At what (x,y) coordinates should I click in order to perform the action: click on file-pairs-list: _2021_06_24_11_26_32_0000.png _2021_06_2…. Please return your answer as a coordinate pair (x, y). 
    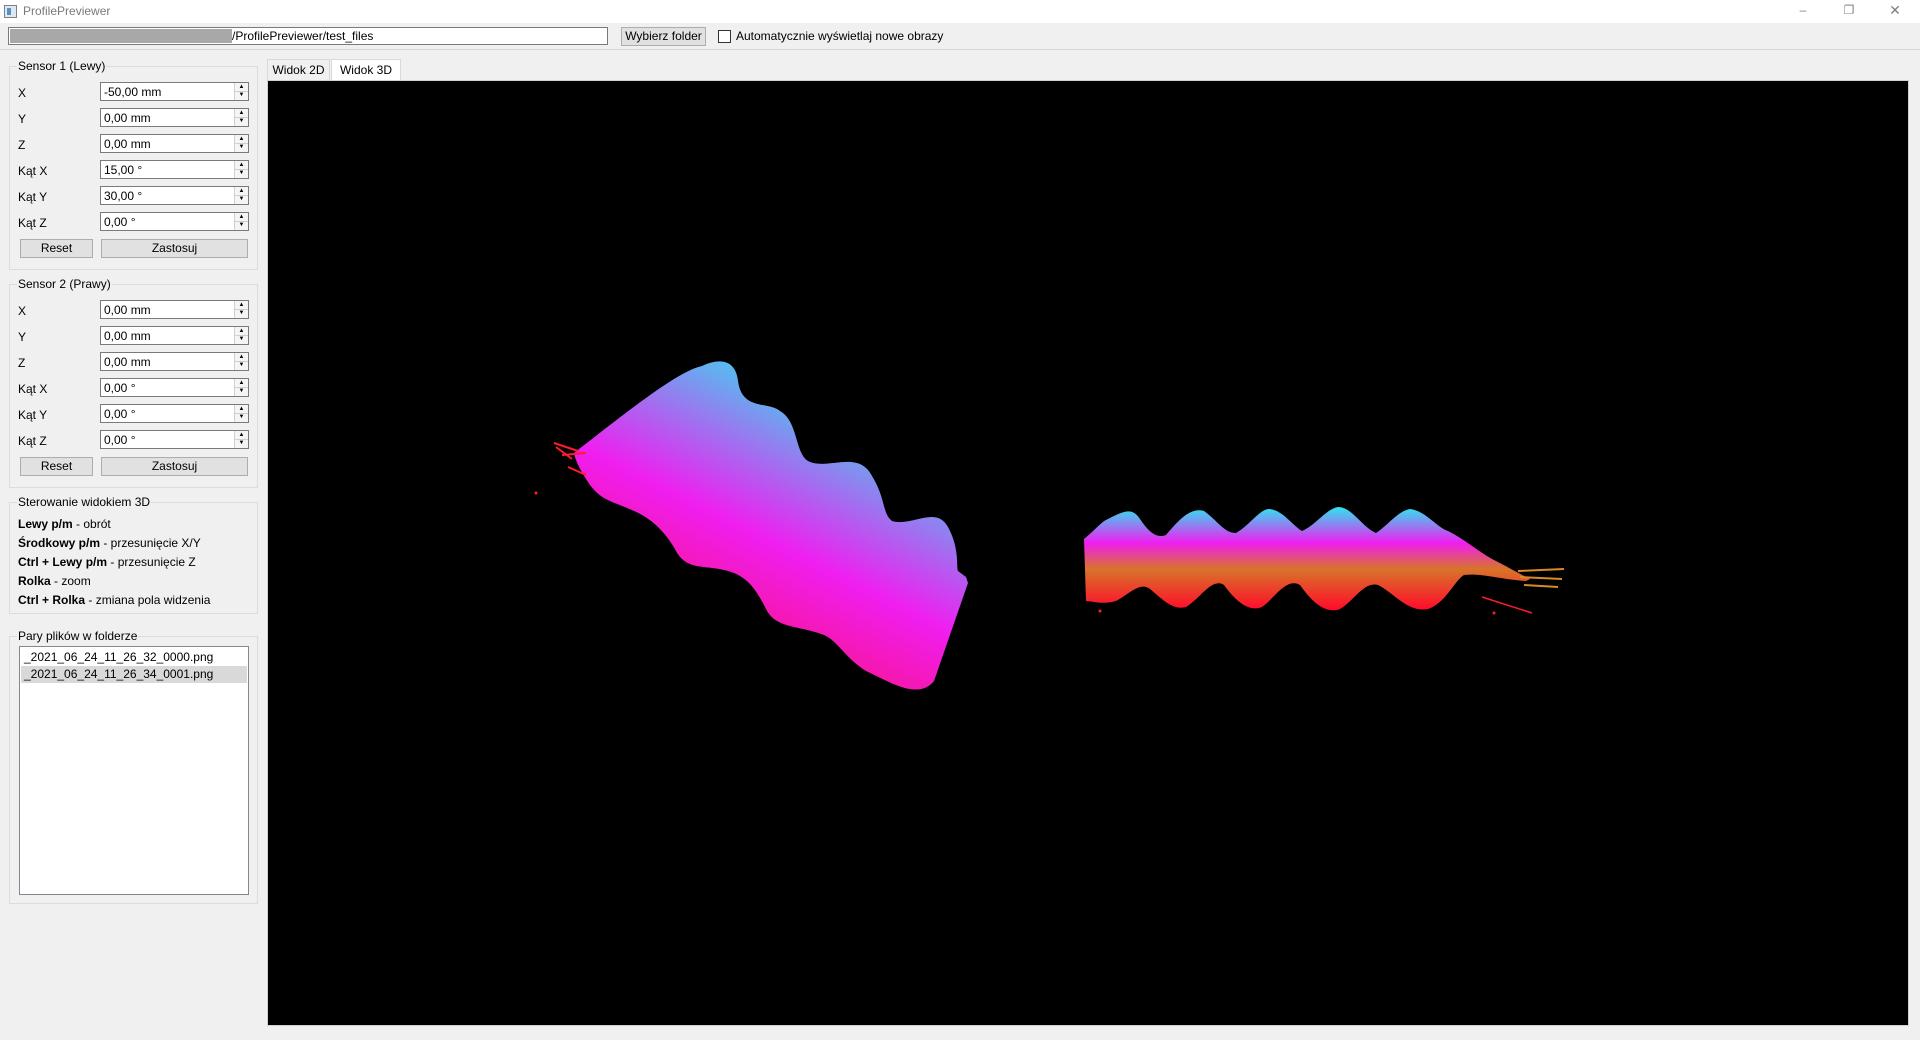
    Looking at the image, I should click on (134, 770).